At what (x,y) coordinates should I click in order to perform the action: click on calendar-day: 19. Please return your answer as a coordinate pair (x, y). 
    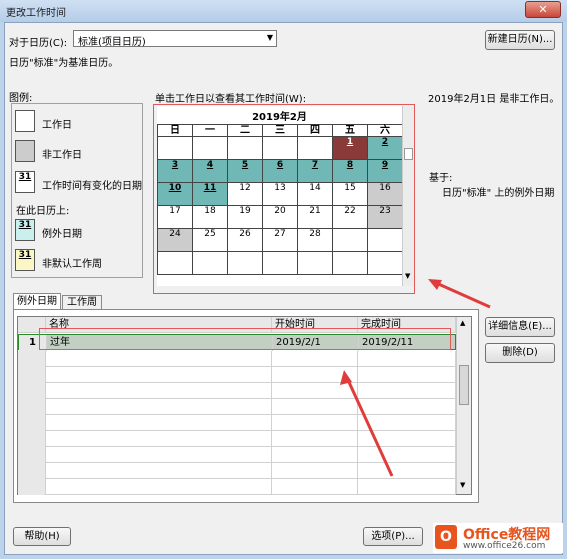
    Looking at the image, I should click on (245, 217).